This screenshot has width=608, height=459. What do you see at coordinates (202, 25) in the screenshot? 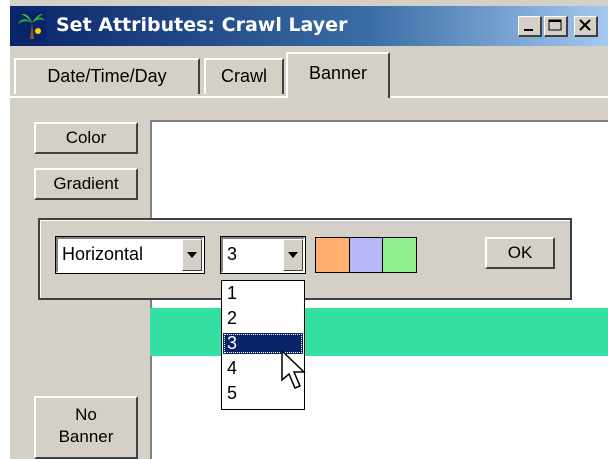
I see `window-title: Set Attributes: Crawl Layer` at bounding box center [202, 25].